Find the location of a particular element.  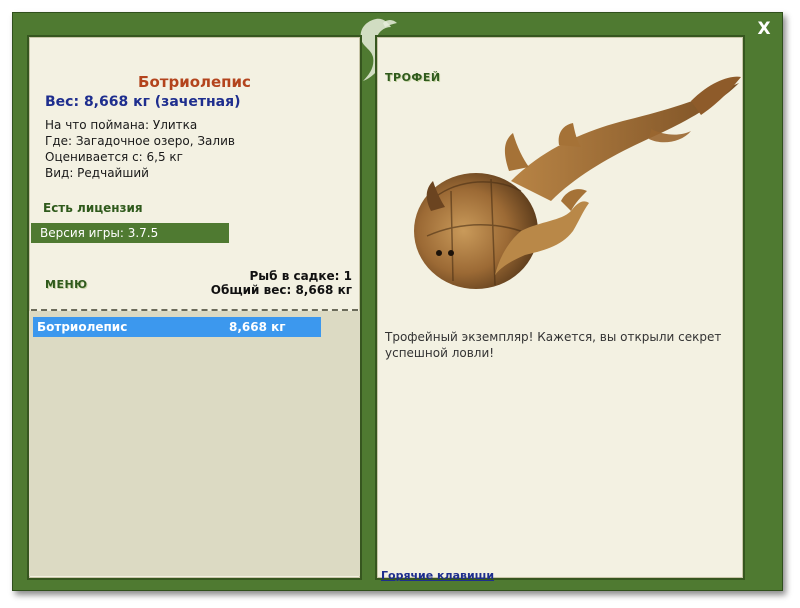

net-count: Рыб в садке: 1 is located at coordinates (301, 276).